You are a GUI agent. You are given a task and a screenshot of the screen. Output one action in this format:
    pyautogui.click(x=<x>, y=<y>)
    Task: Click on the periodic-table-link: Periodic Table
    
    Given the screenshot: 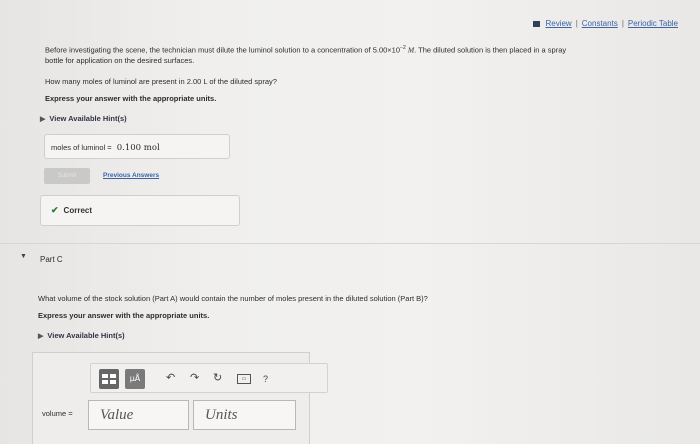 What is the action you would take?
    pyautogui.click(x=653, y=23)
    